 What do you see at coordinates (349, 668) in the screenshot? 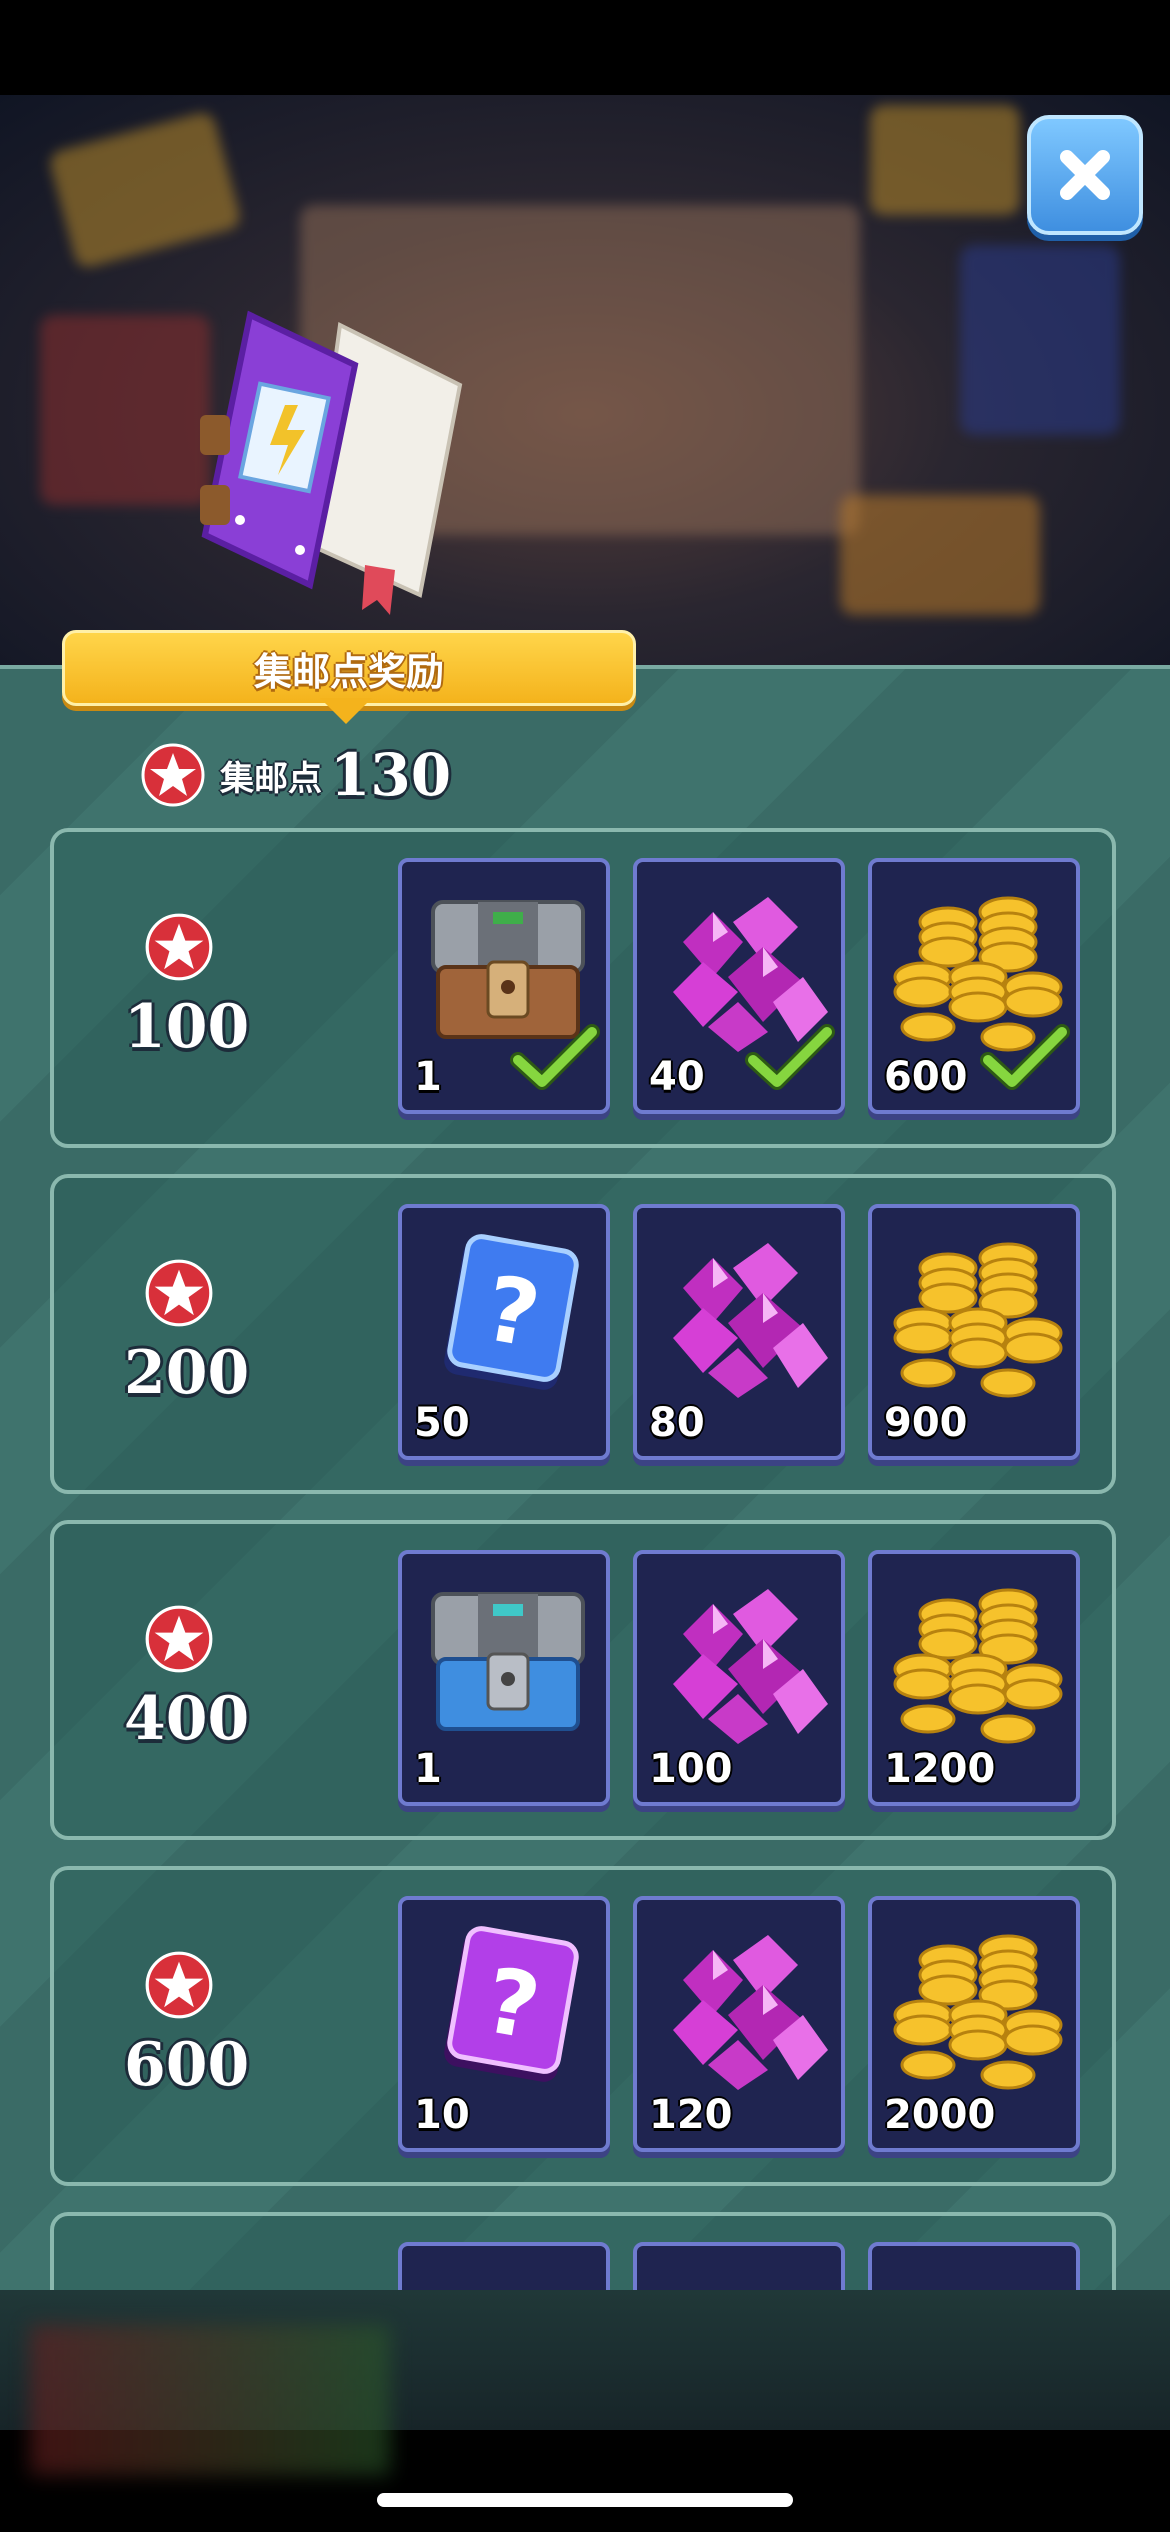
I see `page-title: 集邮点奖励` at bounding box center [349, 668].